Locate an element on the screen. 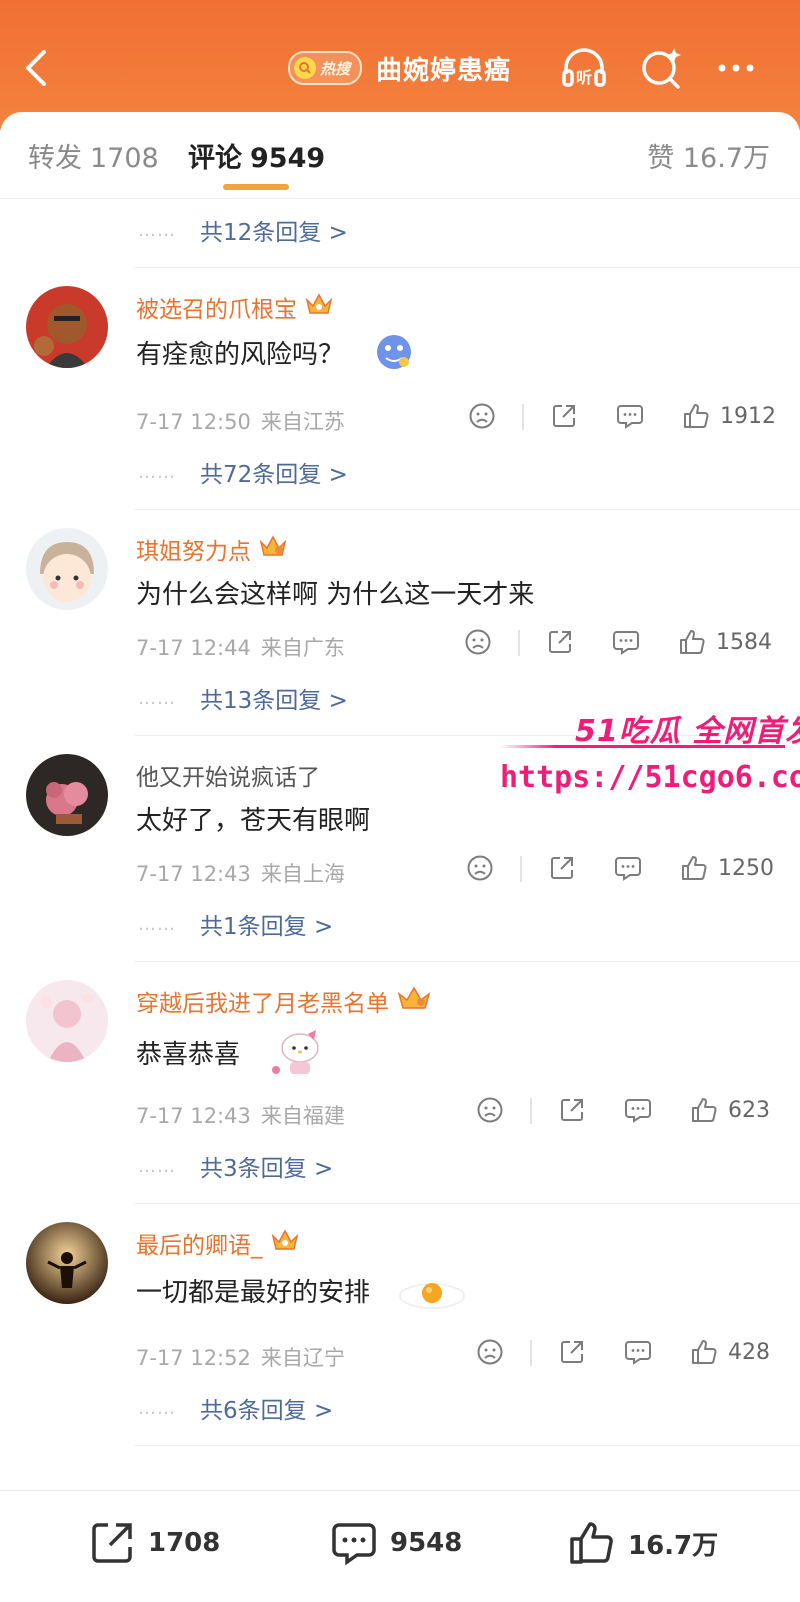  comment-location: 来自辽宁 is located at coordinates (302, 1358).